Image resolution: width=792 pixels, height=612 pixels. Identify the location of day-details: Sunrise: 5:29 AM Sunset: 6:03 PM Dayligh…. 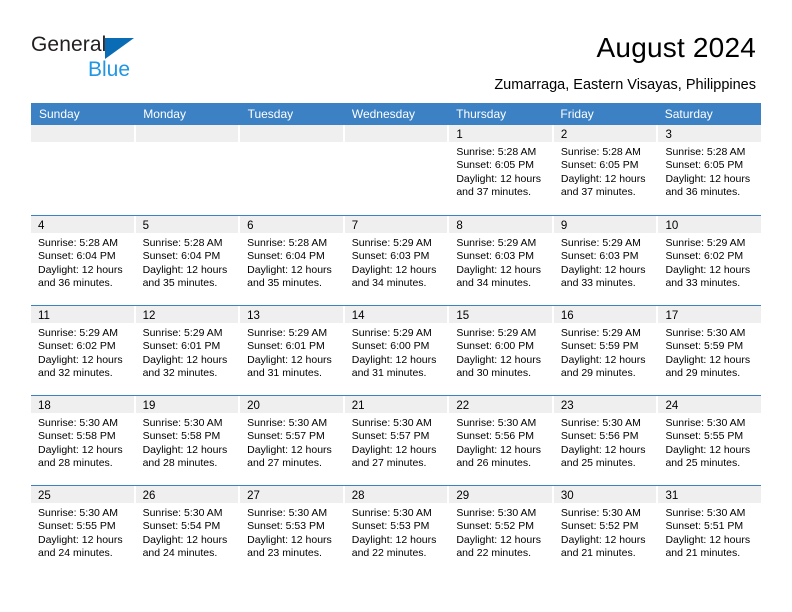
(396, 262).